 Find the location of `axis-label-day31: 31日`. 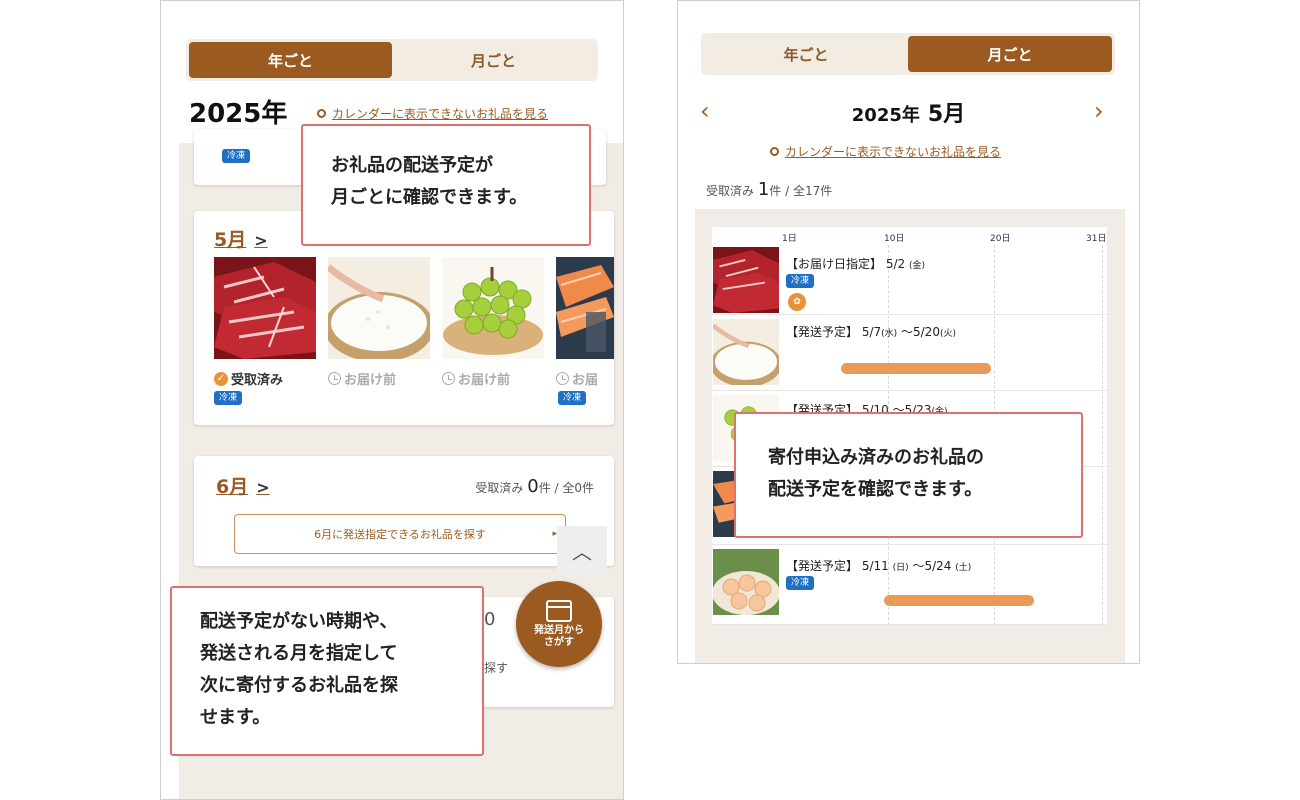

axis-label-day31: 31日 is located at coordinates (1096, 239).